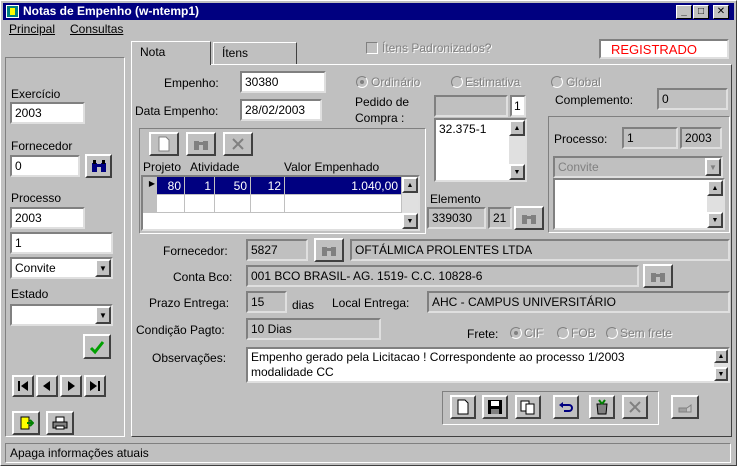 This screenshot has width=737, height=466. What do you see at coordinates (578, 302) in the screenshot?
I see `local-input: AHC - CAMPUS UNIVERSITÁRIO` at bounding box center [578, 302].